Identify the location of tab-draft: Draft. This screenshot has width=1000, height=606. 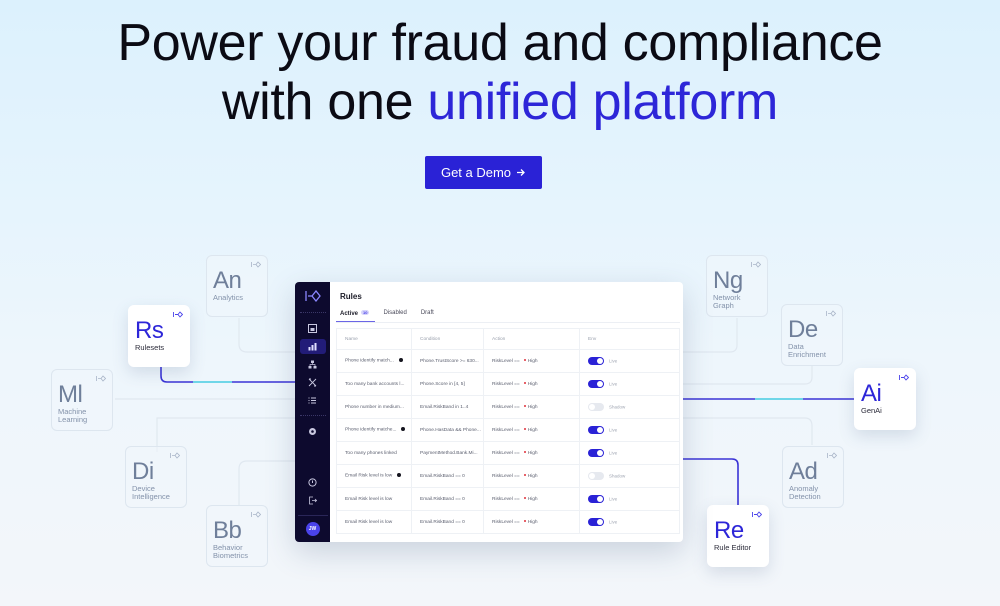
(427, 316).